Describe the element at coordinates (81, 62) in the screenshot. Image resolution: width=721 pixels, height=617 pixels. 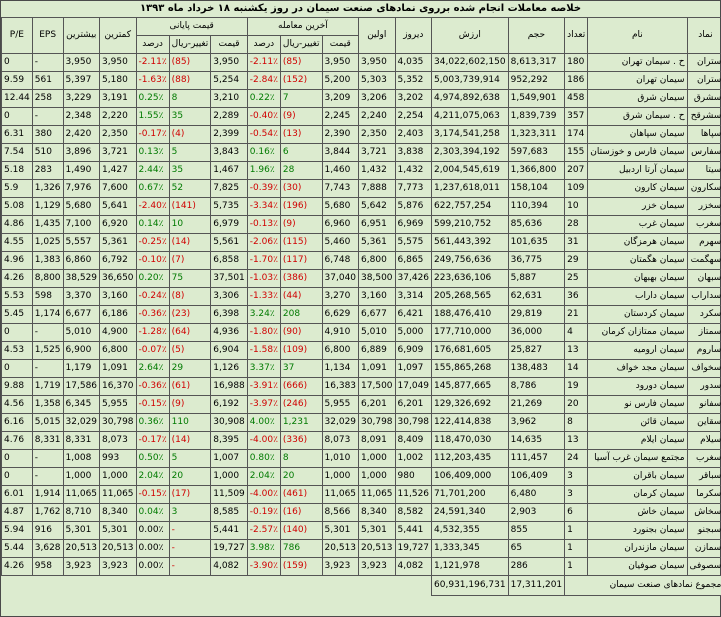
I see `cell-max: 3,950` at that location.